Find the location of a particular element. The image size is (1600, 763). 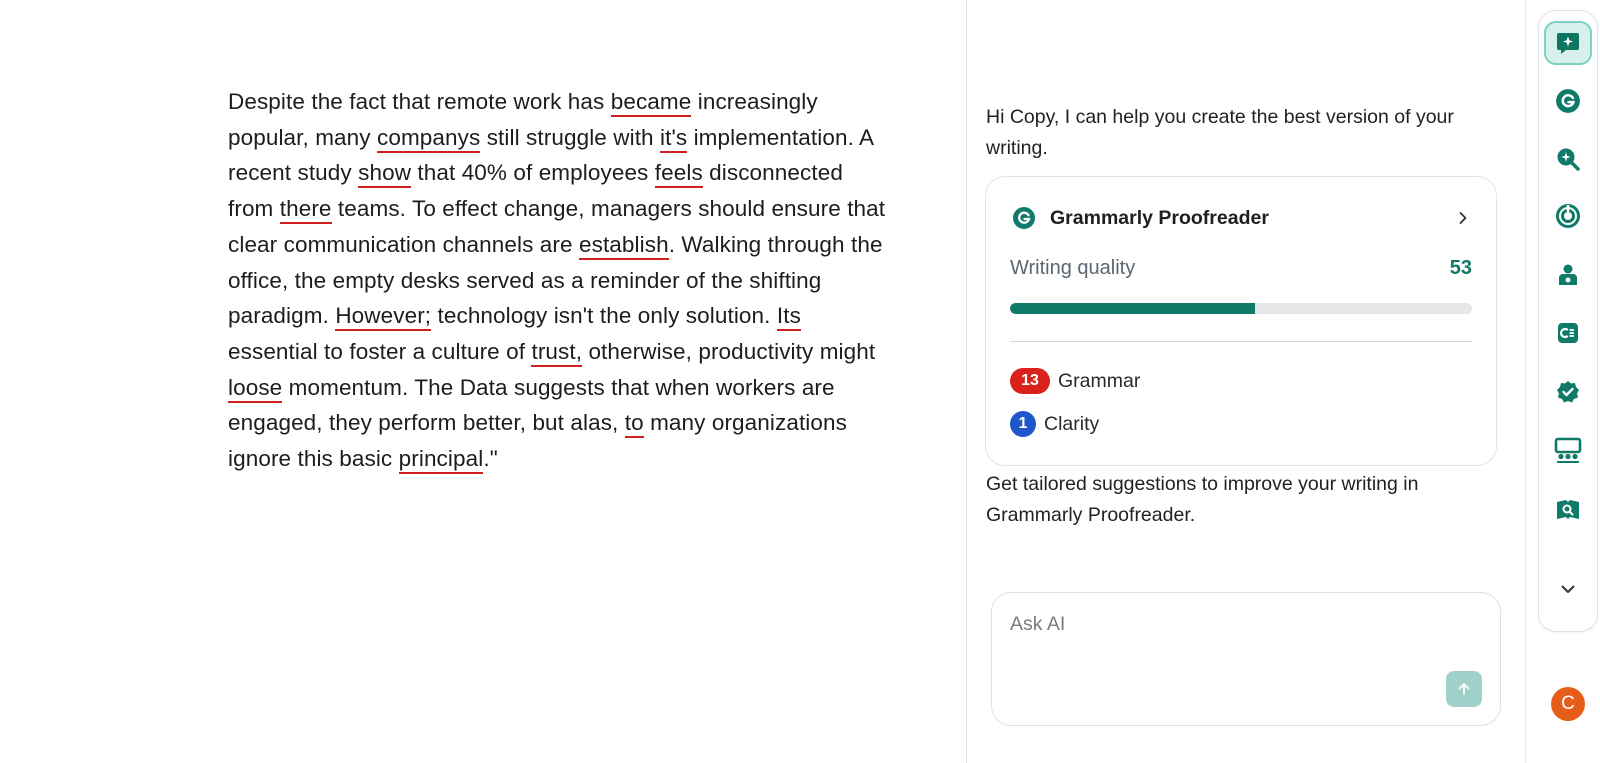

rail-divider is located at coordinates (1525, 381).